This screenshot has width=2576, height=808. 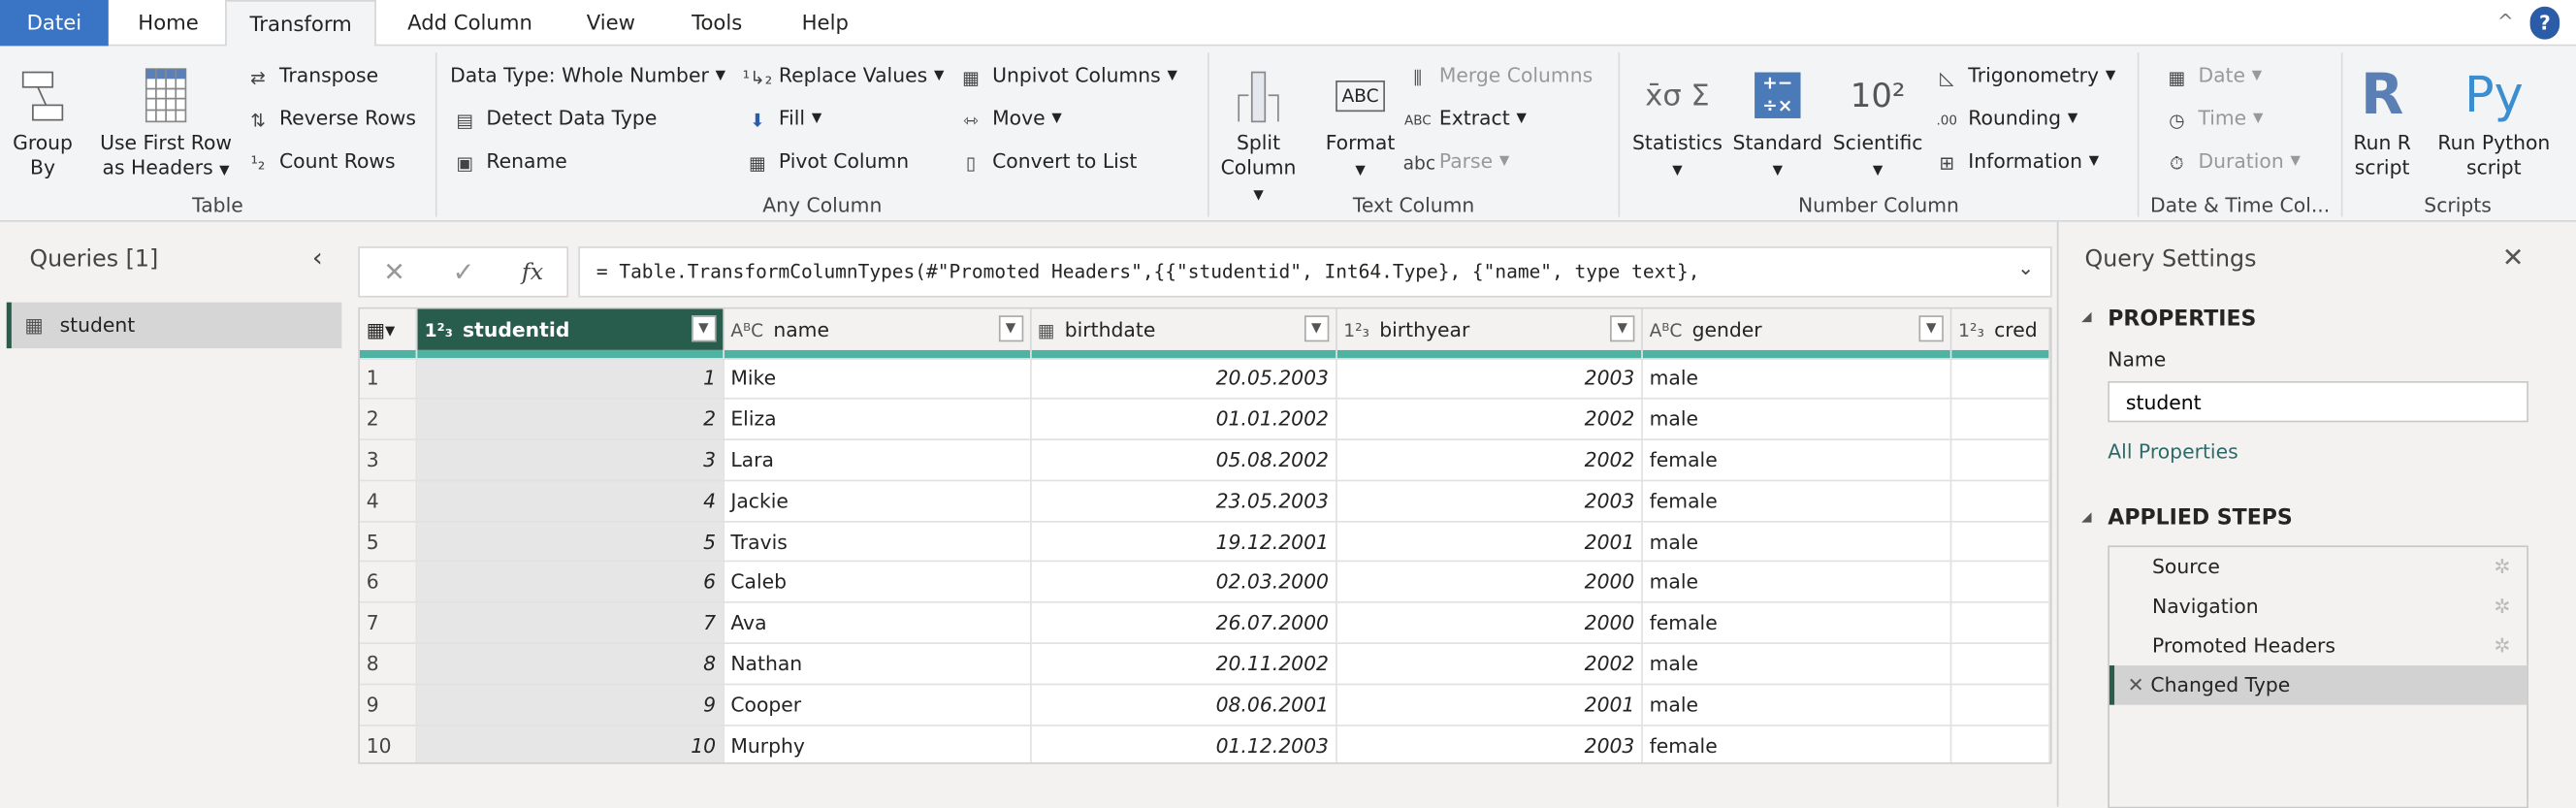 What do you see at coordinates (388, 583) in the screenshot?
I see `row-number: 6` at bounding box center [388, 583].